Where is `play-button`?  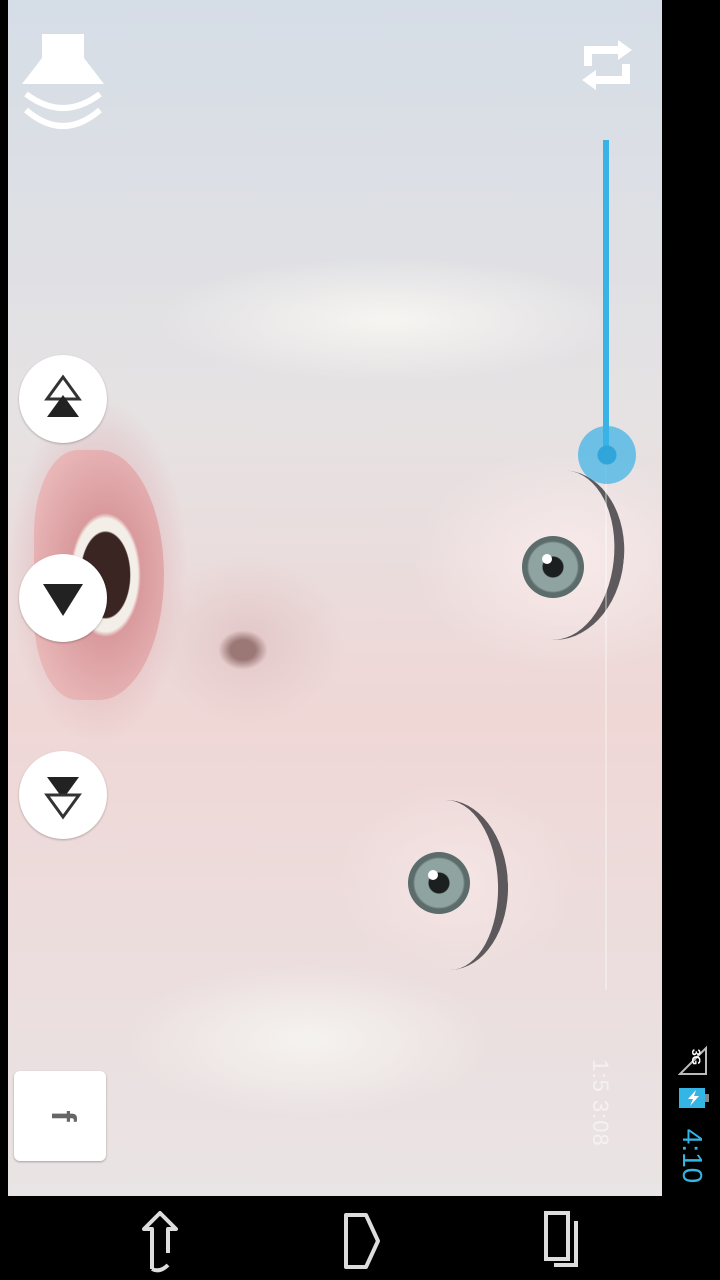 play-button is located at coordinates (63, 598).